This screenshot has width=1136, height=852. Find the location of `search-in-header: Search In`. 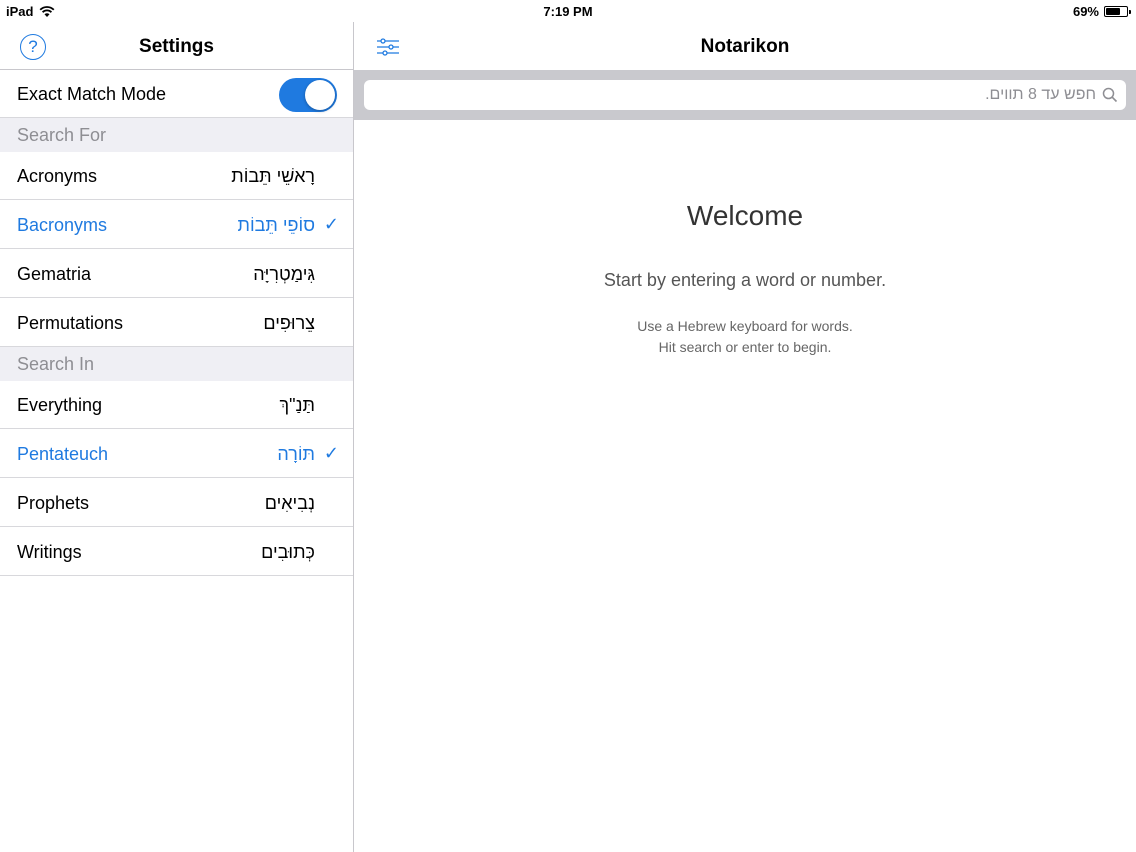

search-in-header: Search In is located at coordinates (176, 364).